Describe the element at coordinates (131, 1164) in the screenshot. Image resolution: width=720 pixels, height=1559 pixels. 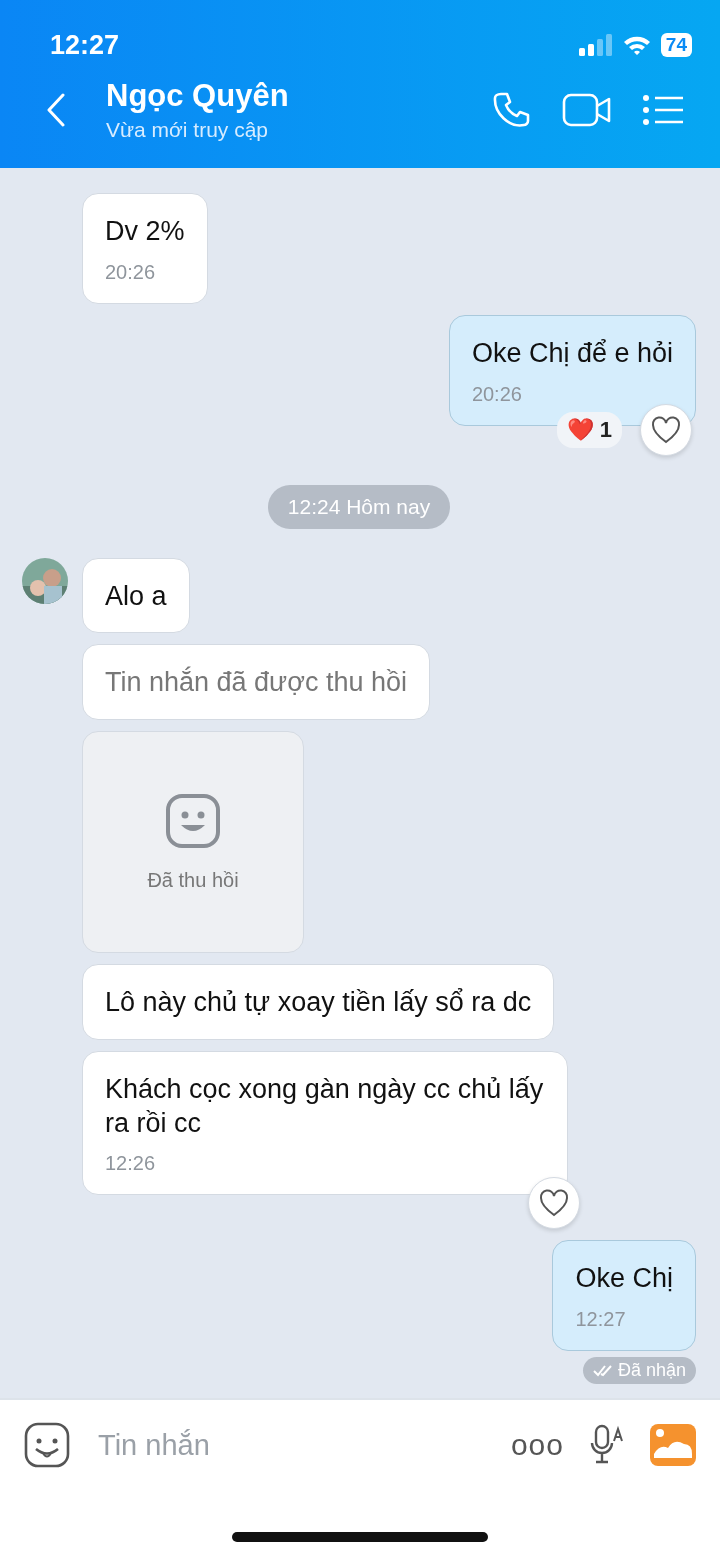
I see `message-time: 12:26` at that location.